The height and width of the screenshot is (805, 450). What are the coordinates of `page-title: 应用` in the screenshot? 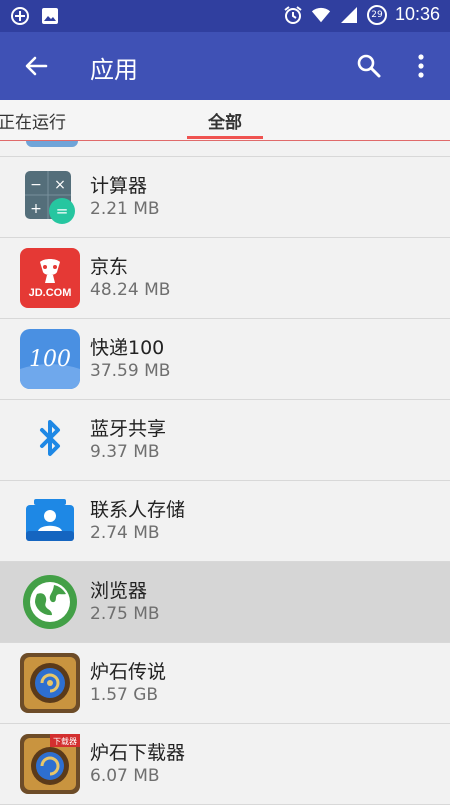 It's located at (114, 70).